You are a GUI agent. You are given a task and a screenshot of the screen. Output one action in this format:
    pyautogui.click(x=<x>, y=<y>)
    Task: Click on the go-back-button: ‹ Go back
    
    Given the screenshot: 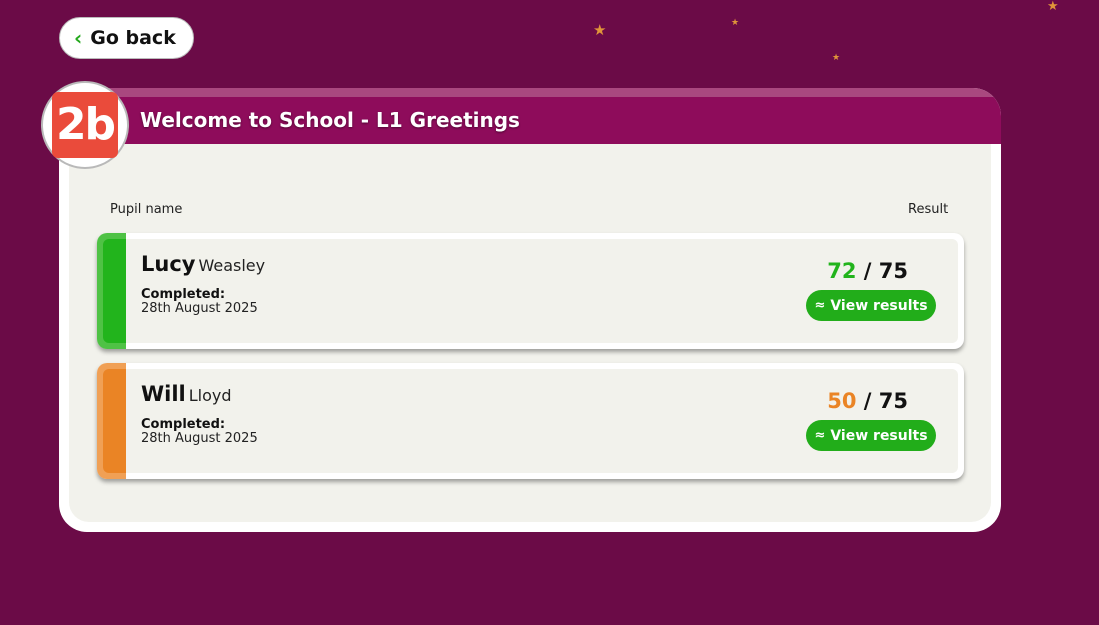 What is the action you would take?
    pyautogui.click(x=126, y=38)
    